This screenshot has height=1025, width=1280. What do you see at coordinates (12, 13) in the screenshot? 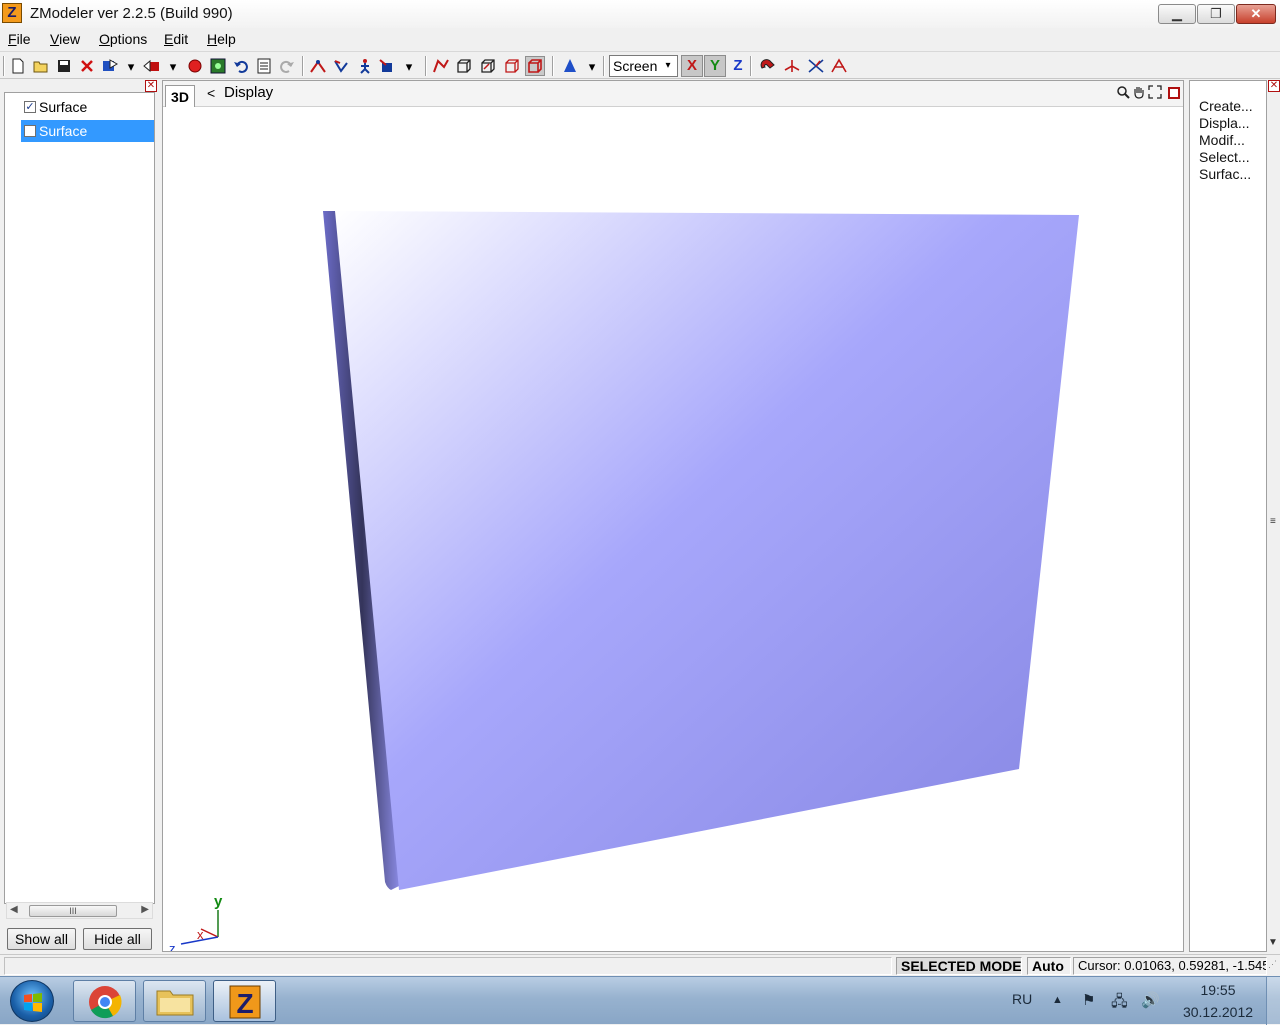
I see `zmodeler-app-icon: Z` at bounding box center [12, 13].